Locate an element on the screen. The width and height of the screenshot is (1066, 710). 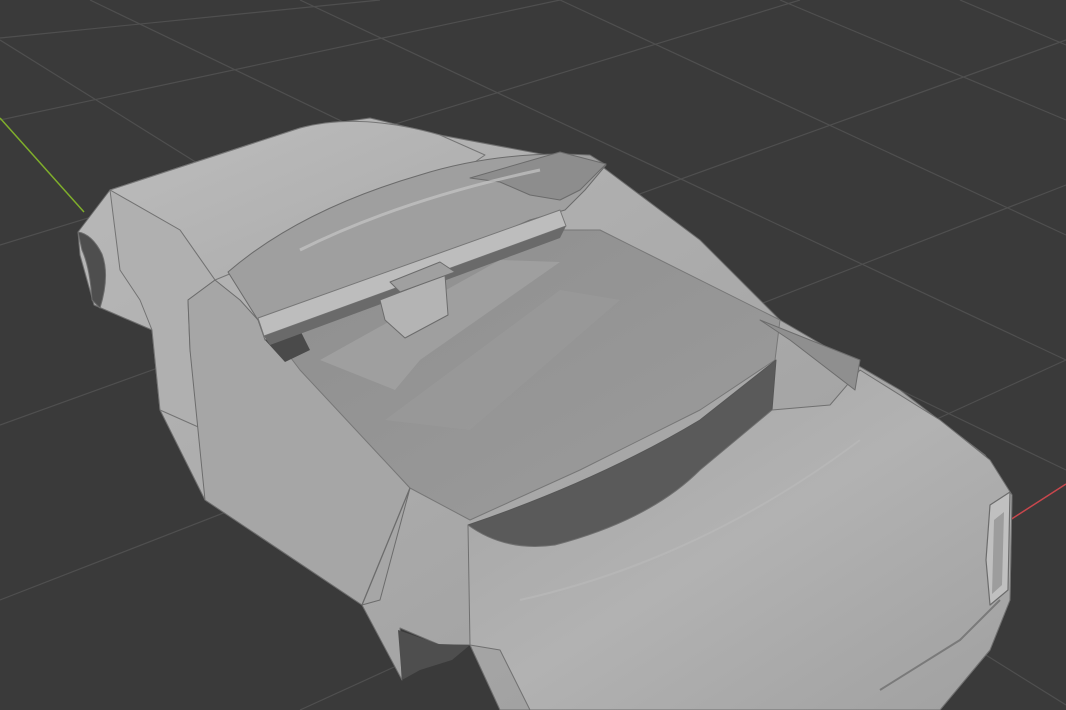
y-axis-line is located at coordinates (42, 165).